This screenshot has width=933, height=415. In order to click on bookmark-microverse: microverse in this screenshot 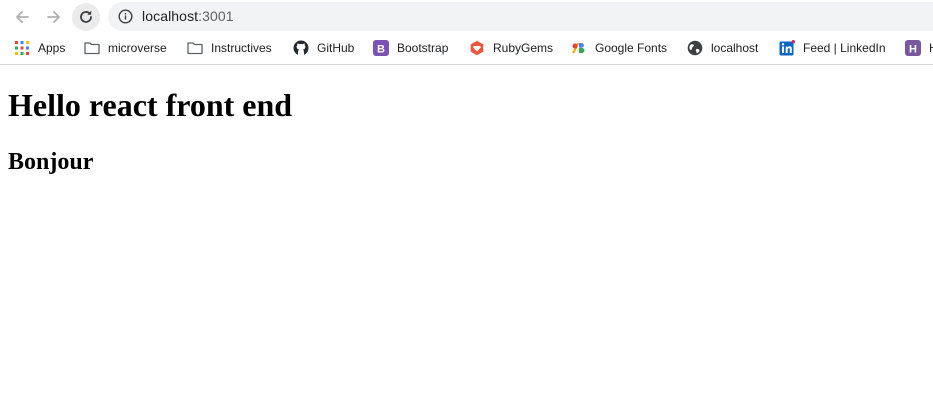, I will do `click(125, 48)`.